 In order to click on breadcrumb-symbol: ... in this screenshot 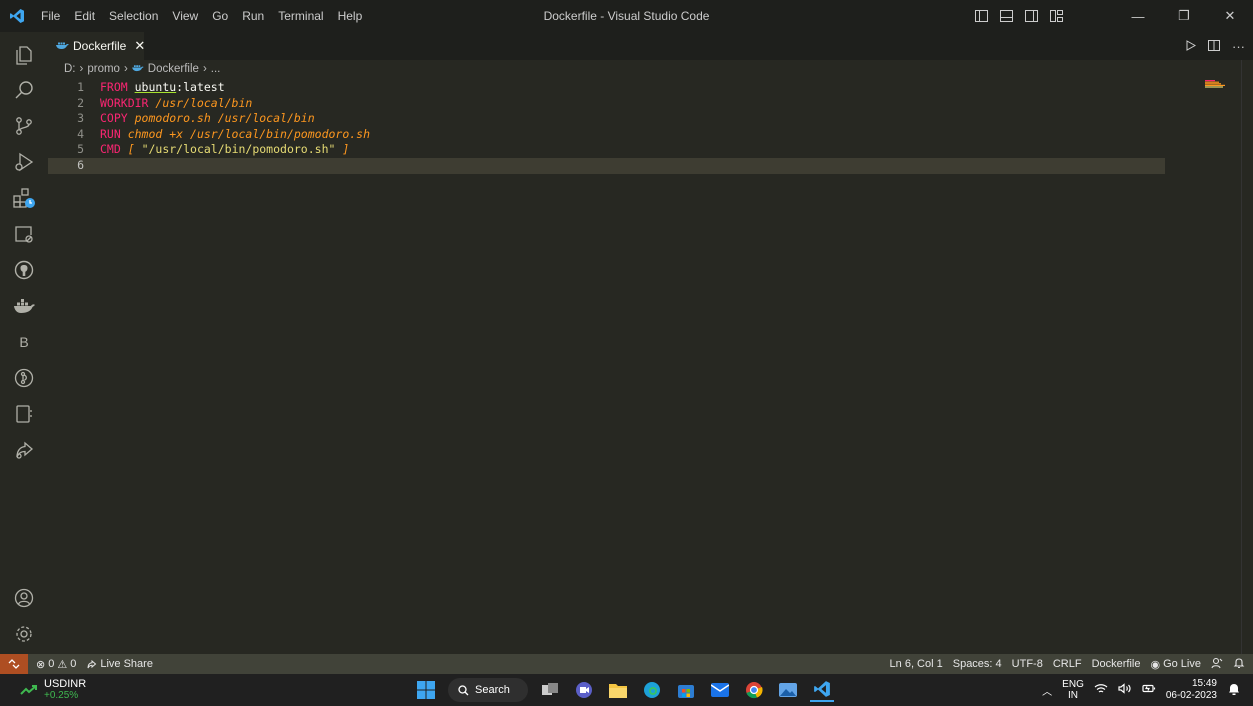, I will do `click(216, 69)`.